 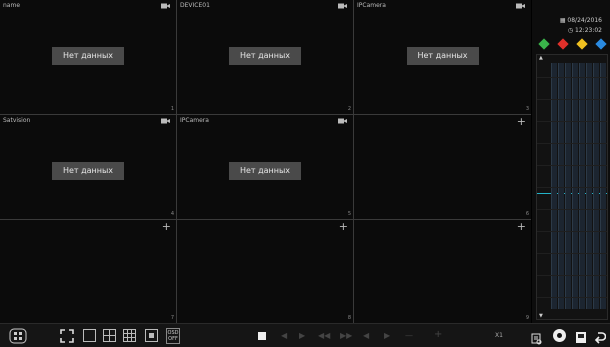 I want to click on playback-sidebar: ▦ 08/24/2016 ◷ 12:23:02 ▲ ▼, so click(x=571, y=161).